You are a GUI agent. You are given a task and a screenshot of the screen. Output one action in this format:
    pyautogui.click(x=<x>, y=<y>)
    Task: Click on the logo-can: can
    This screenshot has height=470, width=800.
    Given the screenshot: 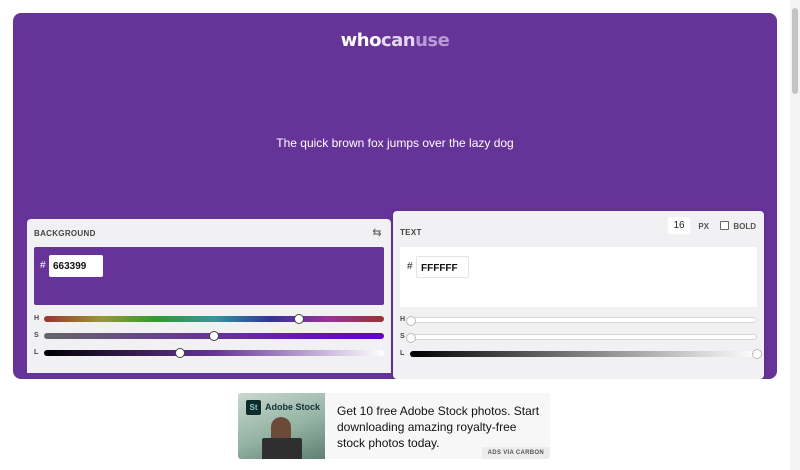 What is the action you would take?
    pyautogui.click(x=398, y=40)
    